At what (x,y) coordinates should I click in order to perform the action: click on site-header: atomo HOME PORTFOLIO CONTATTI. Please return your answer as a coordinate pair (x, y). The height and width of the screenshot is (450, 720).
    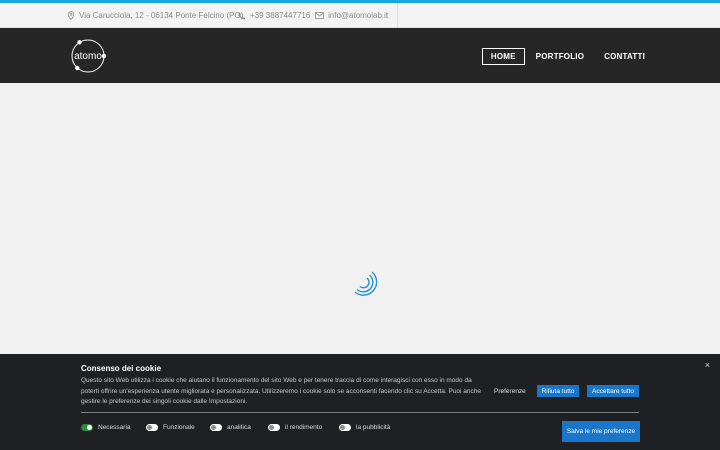
    Looking at the image, I should click on (360, 55).